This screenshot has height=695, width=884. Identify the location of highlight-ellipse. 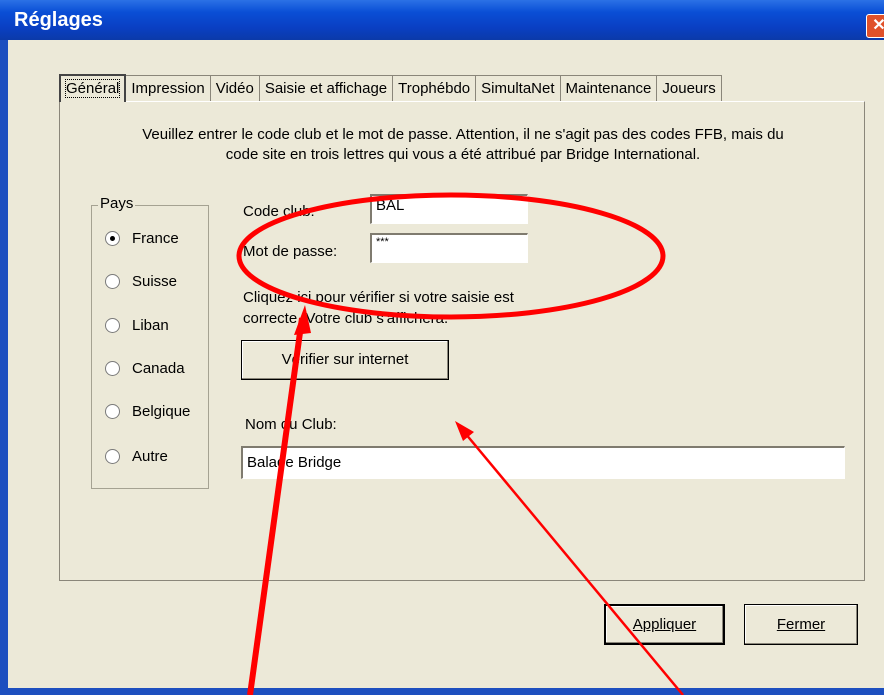
(451, 256).